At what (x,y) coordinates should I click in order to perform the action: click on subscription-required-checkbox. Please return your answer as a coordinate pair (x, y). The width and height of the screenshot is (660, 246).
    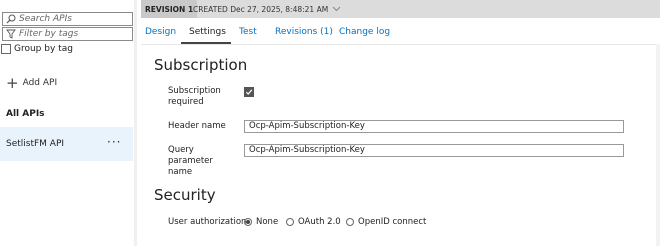
    Looking at the image, I should click on (249, 92).